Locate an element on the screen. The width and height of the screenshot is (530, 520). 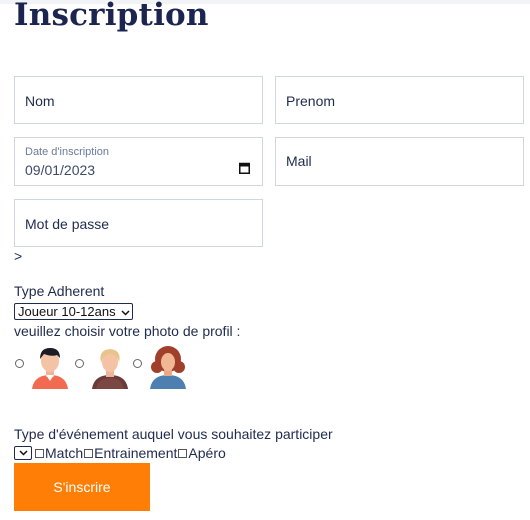
mail-placeholder: Mail is located at coordinates (299, 161).